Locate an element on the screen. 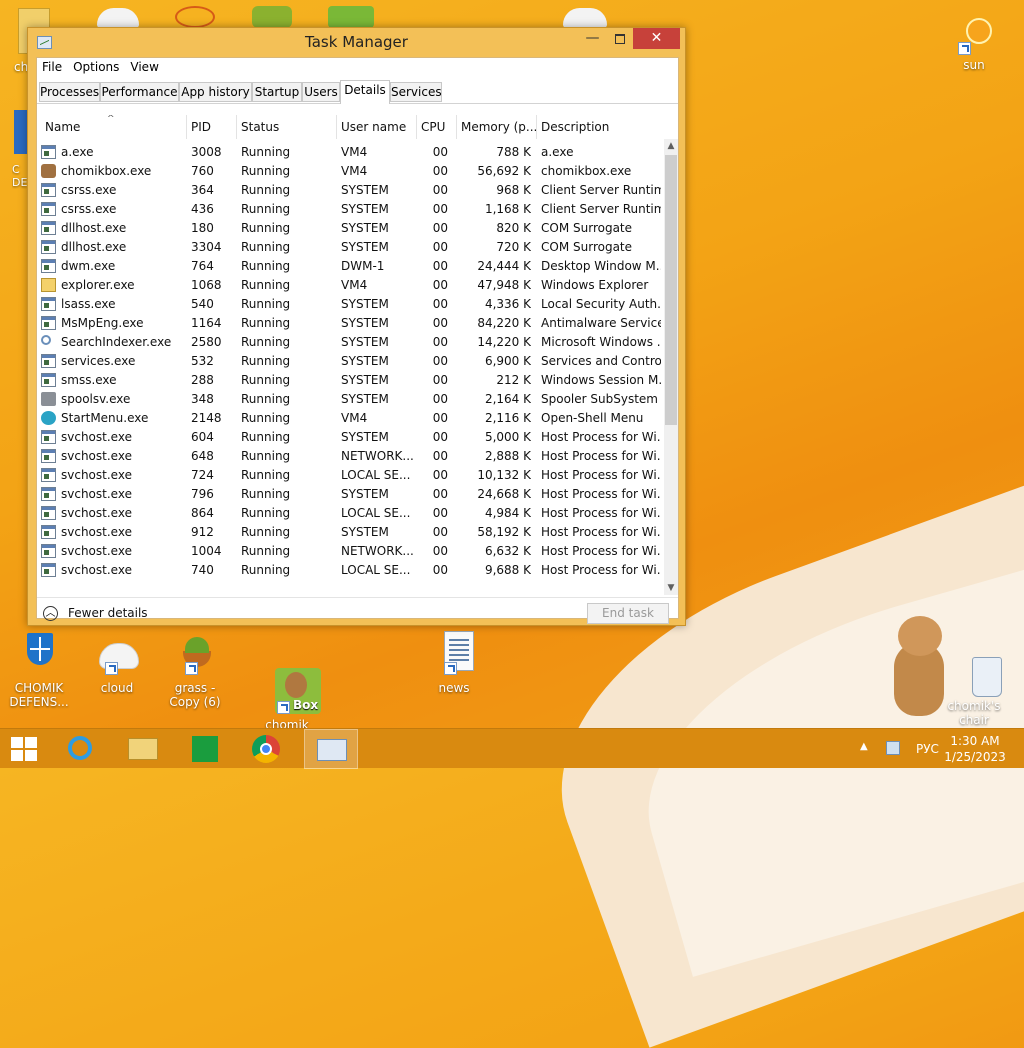  minimize-button: — is located at coordinates (592, 38).